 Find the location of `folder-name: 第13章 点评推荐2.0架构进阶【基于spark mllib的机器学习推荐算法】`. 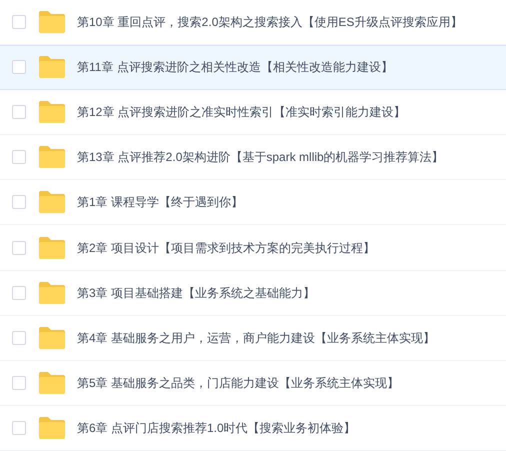

folder-name: 第13章 点评推荐2.0架构进阶【基于spark mllib的机器学习推荐算法】 is located at coordinates (260, 157).